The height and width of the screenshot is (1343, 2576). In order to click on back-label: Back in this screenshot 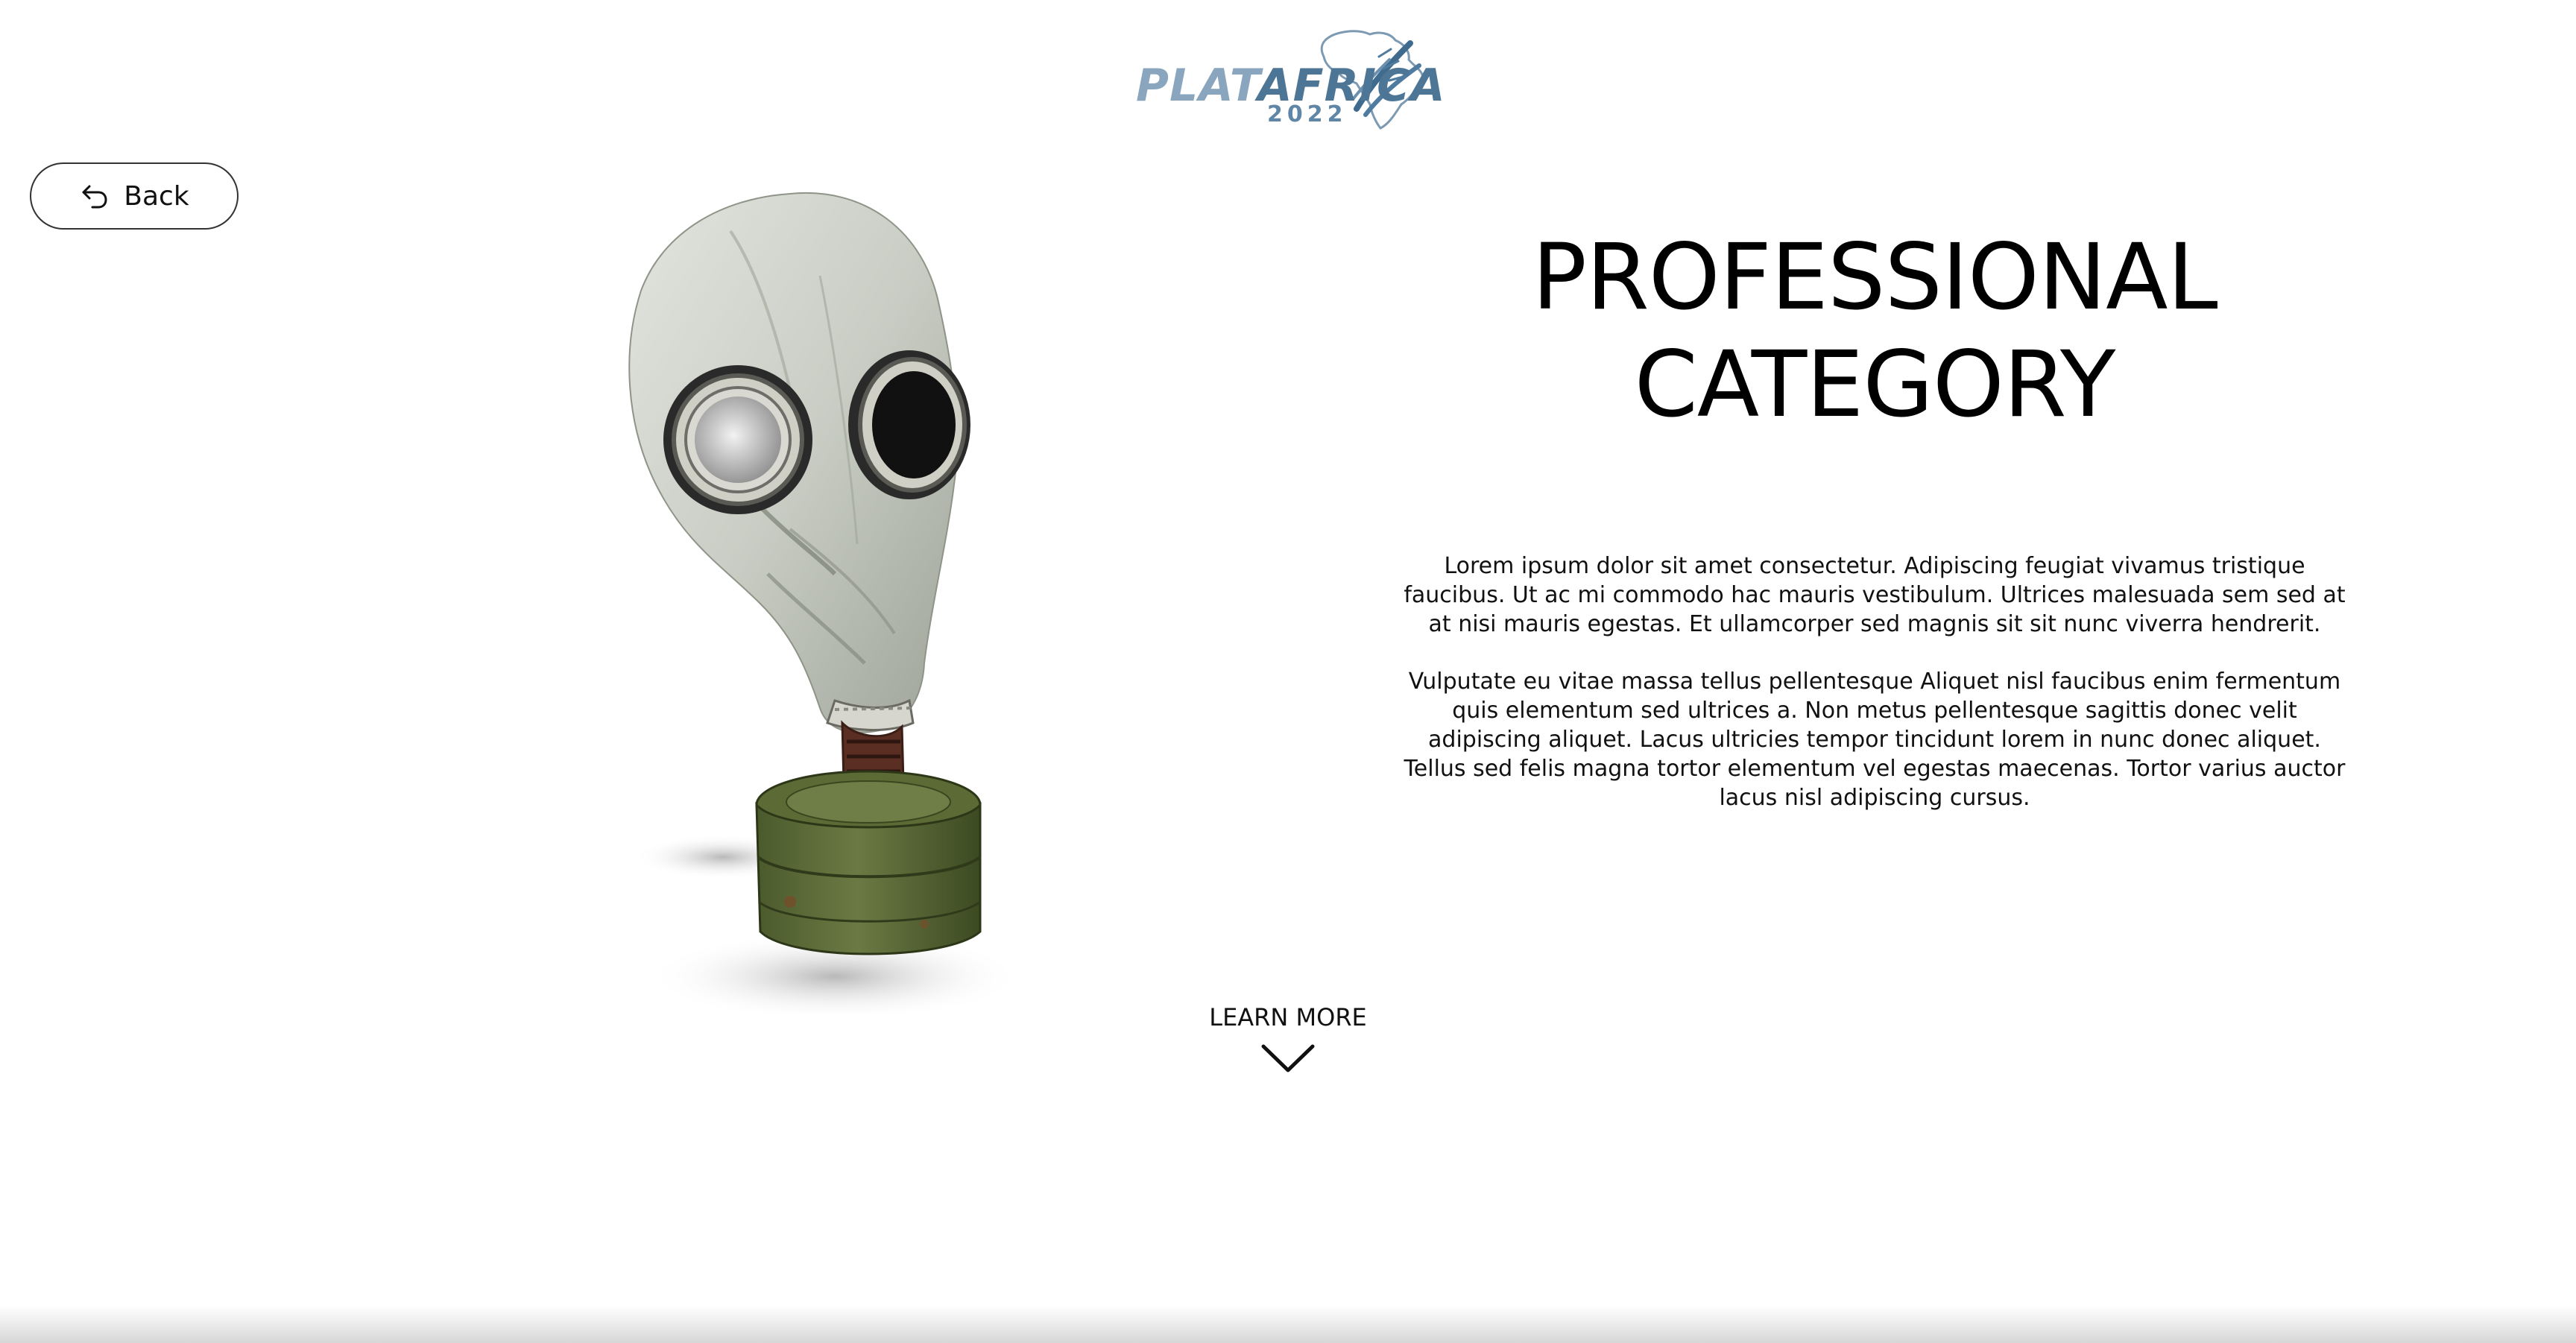, I will do `click(156, 196)`.